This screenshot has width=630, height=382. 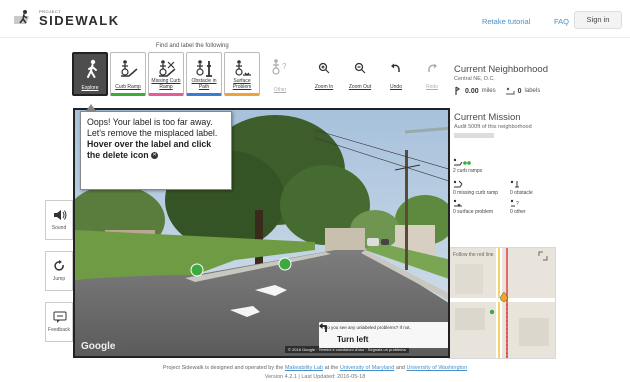 I want to click on other-label: Other, so click(x=280, y=90).